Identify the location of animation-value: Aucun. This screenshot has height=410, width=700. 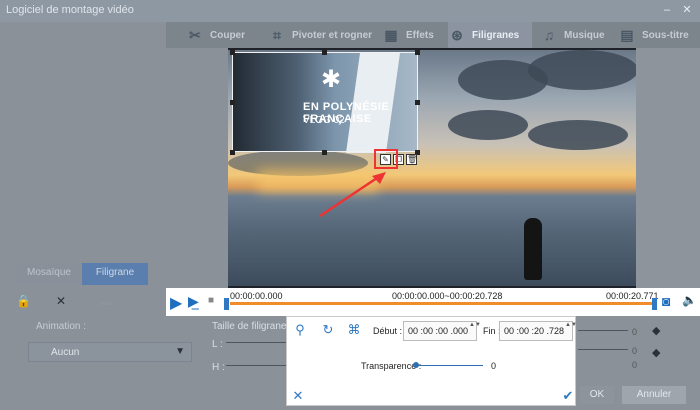
(65, 352).